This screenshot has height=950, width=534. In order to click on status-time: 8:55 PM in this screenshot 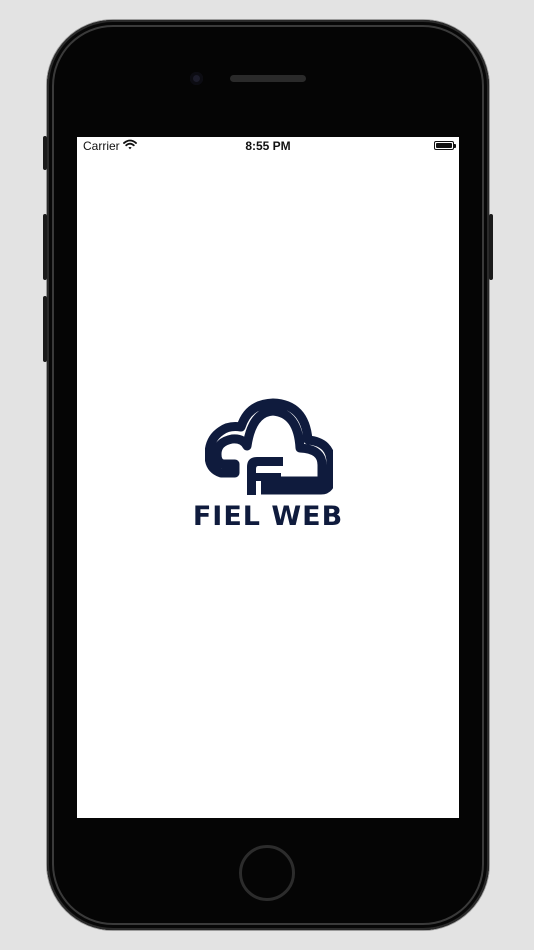, I will do `click(268, 146)`.